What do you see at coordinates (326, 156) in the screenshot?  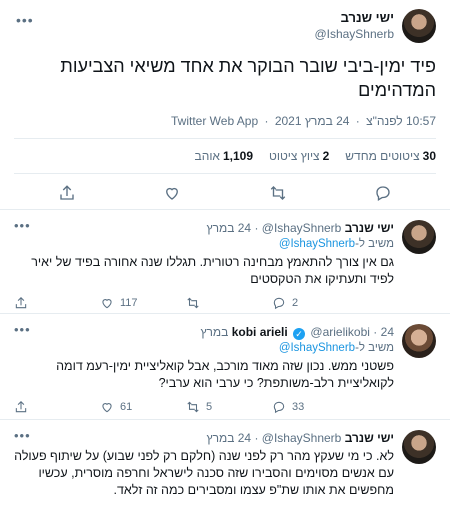 I see `retweets-count: 2` at bounding box center [326, 156].